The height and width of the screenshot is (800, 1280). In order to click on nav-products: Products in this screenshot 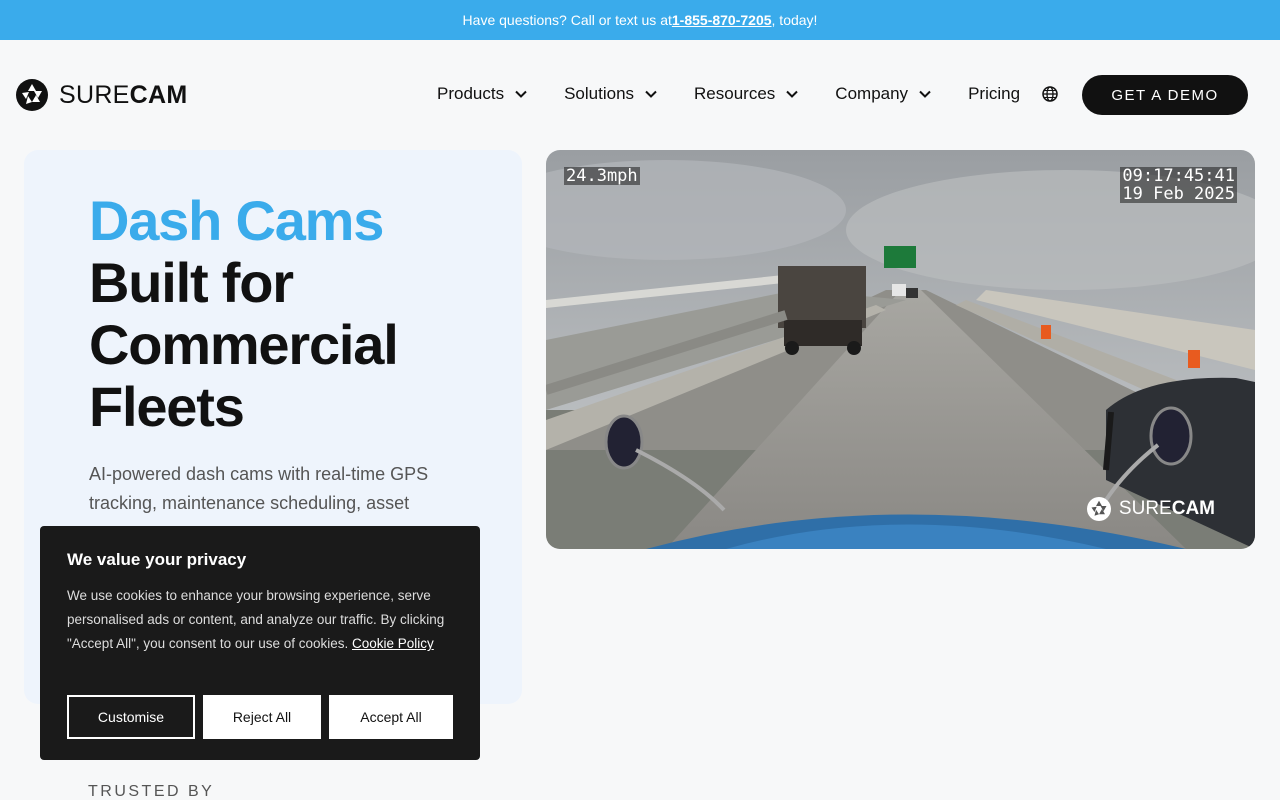, I will do `click(482, 94)`.